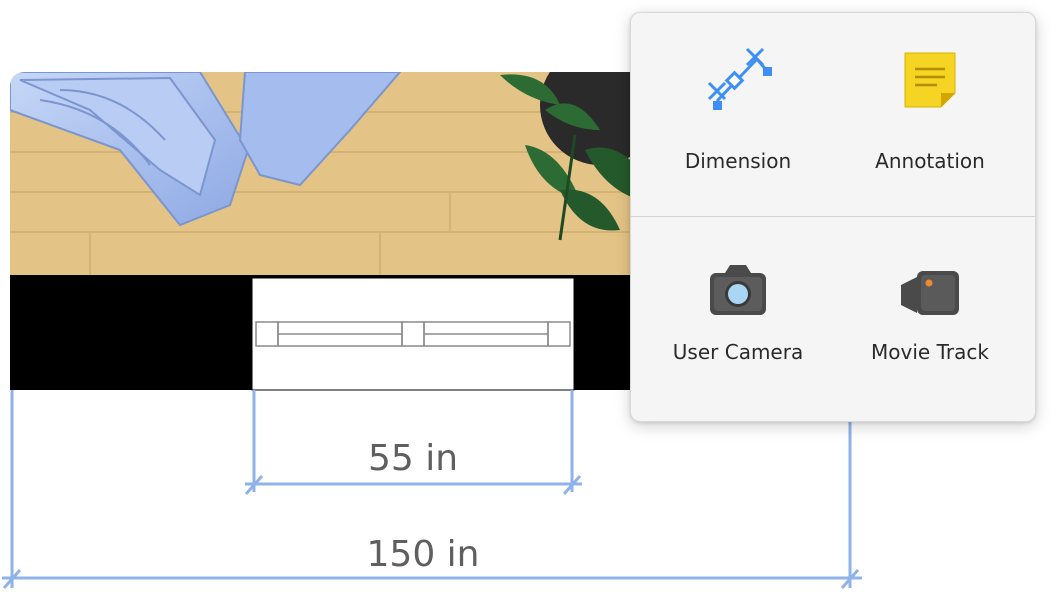 This screenshot has height=596, width=1058. What do you see at coordinates (738, 118) in the screenshot?
I see `dimension-tool-button: Dimension` at bounding box center [738, 118].